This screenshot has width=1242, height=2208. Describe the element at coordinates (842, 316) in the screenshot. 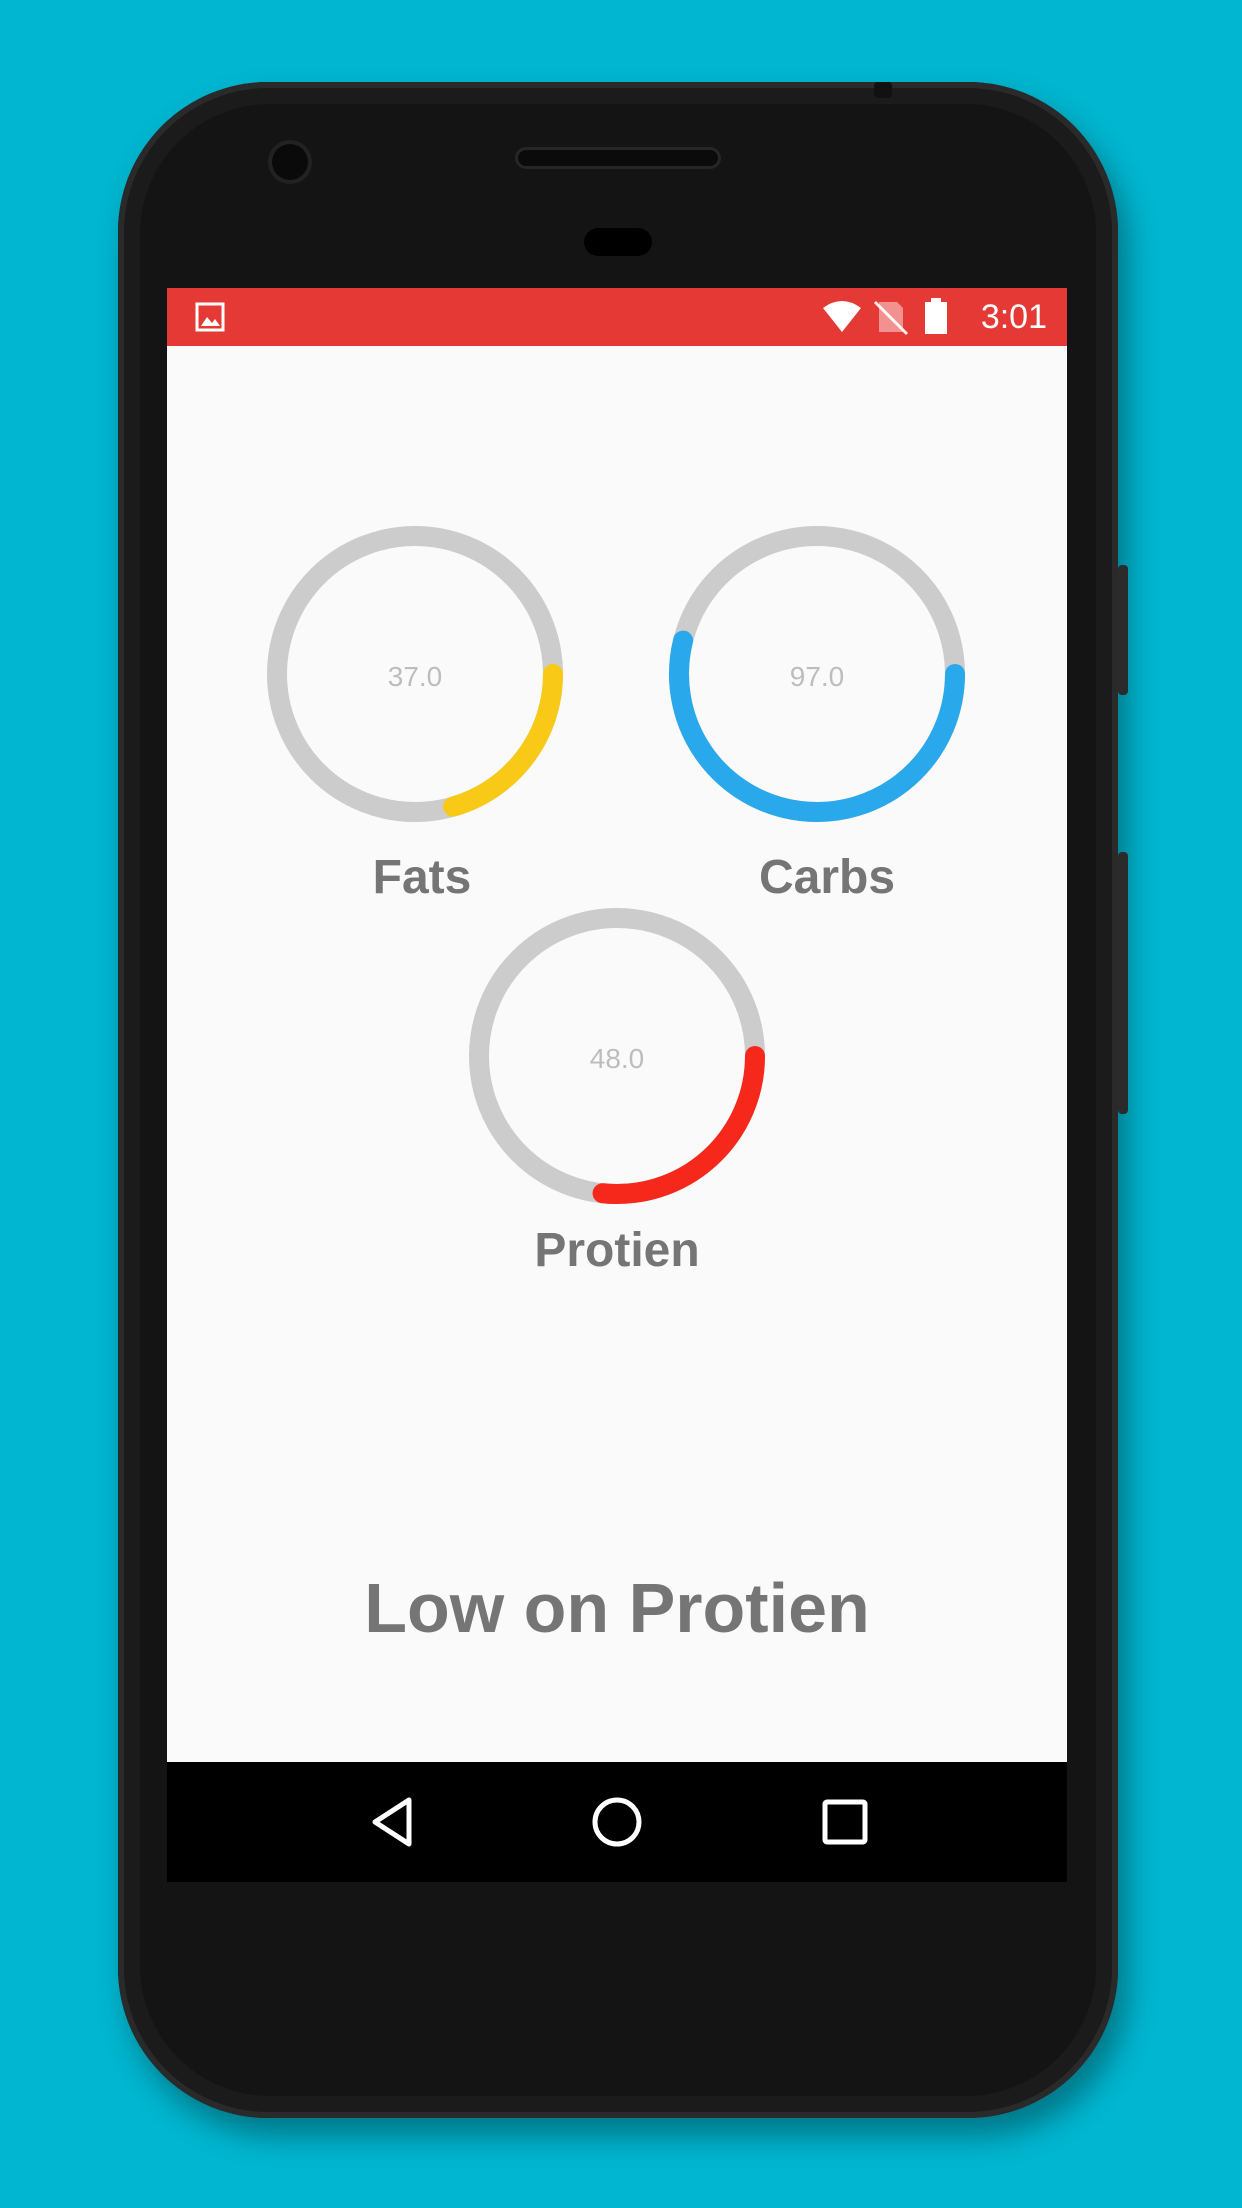

I see `wifi-icon` at that location.